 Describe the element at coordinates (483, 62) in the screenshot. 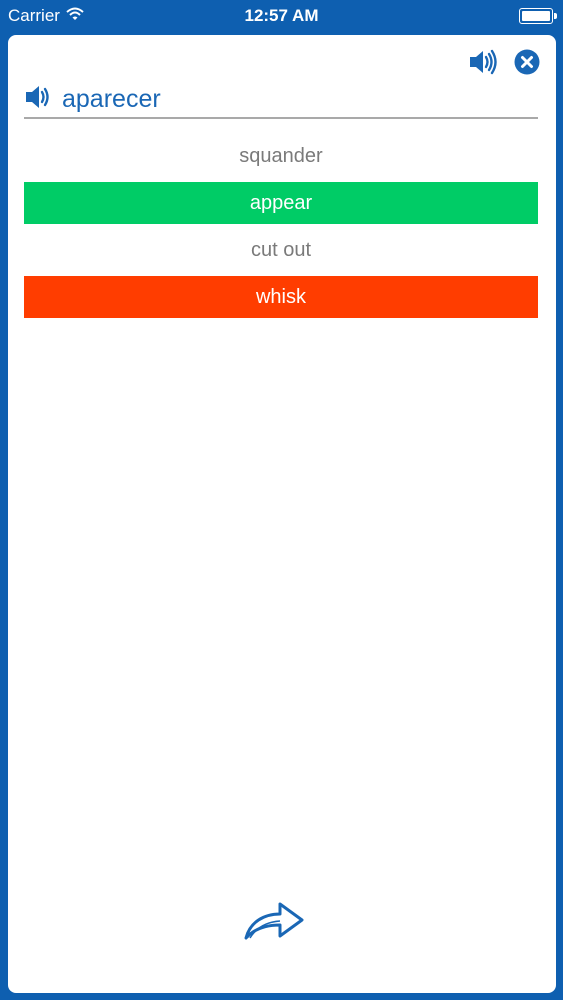

I see `speaker-icon` at that location.